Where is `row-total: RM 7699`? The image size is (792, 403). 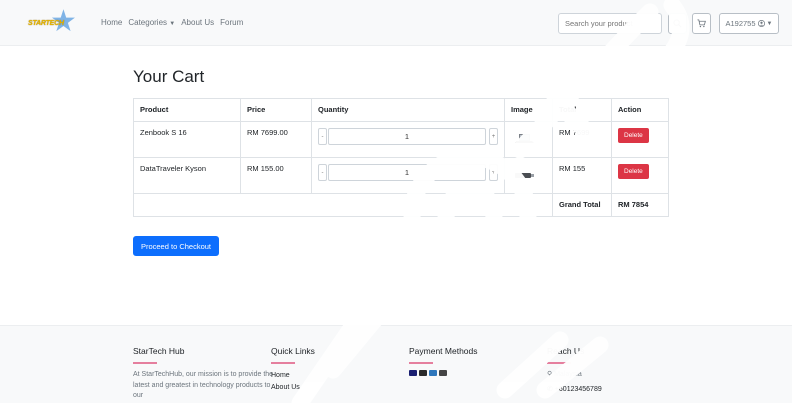 row-total: RM 7699 is located at coordinates (582, 139).